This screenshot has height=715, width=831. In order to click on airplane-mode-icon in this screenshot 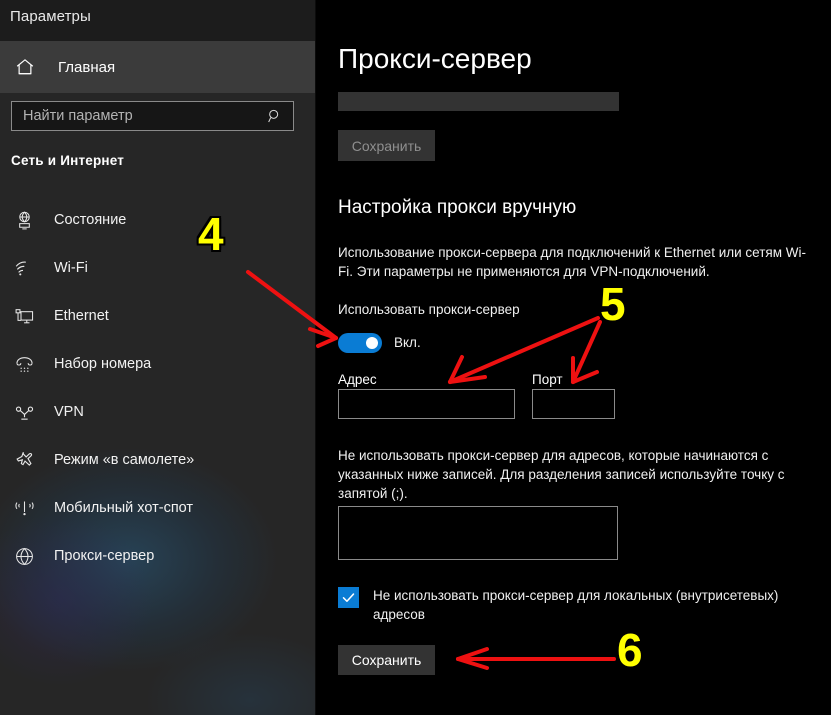, I will do `click(24, 460)`.